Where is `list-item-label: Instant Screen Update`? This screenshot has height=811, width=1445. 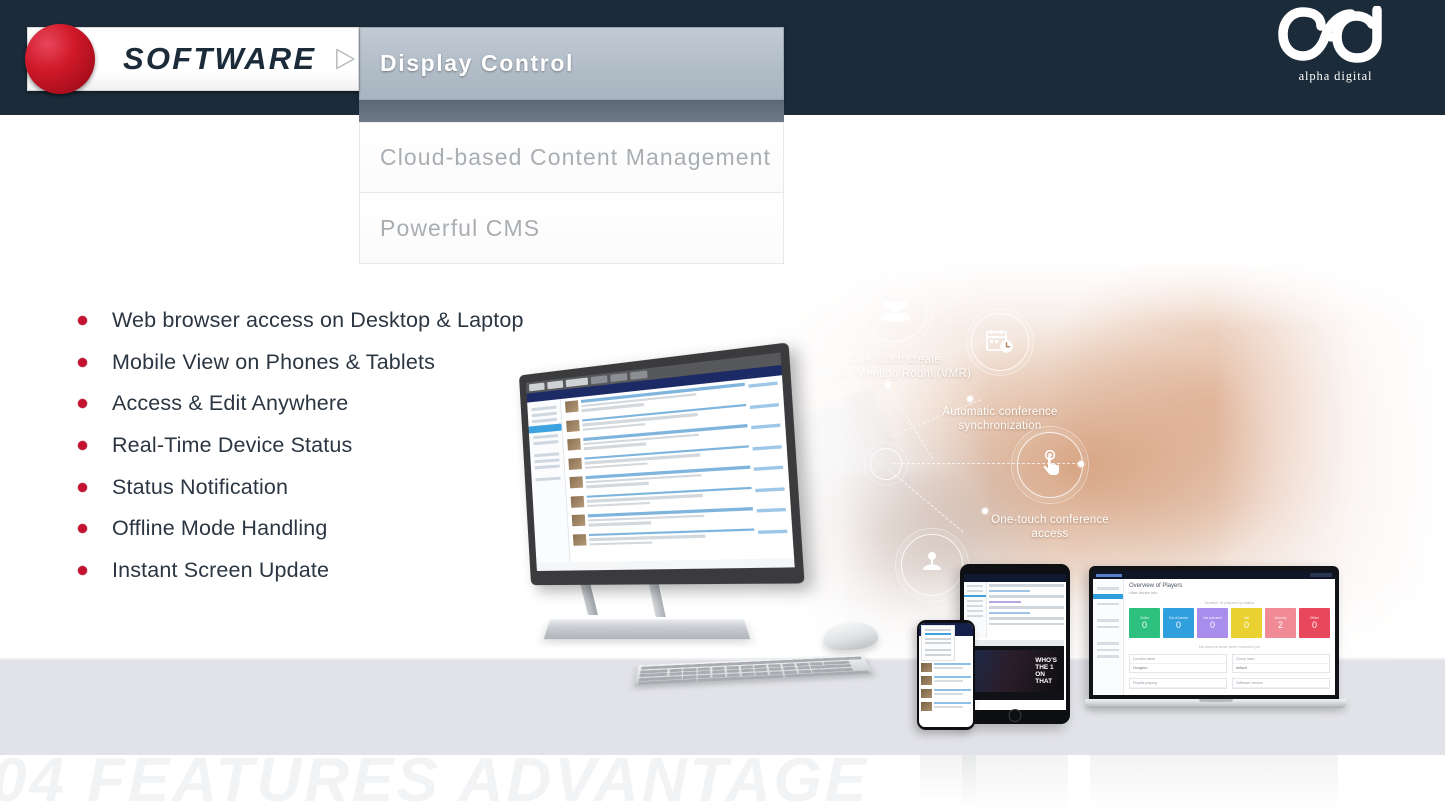 list-item-label: Instant Screen Update is located at coordinates (221, 569).